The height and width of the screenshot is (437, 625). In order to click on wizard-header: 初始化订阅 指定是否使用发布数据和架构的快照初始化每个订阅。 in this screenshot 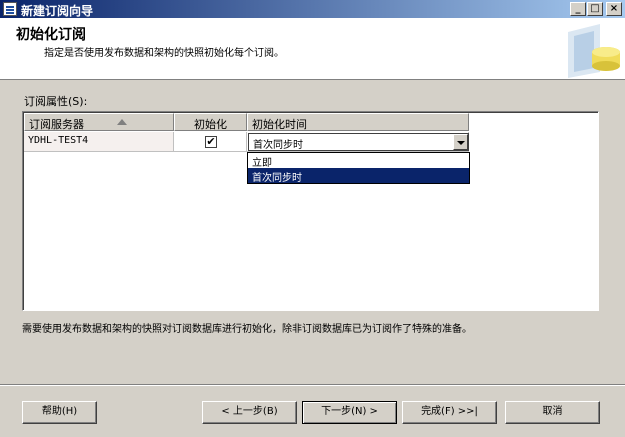, I will do `click(312, 49)`.